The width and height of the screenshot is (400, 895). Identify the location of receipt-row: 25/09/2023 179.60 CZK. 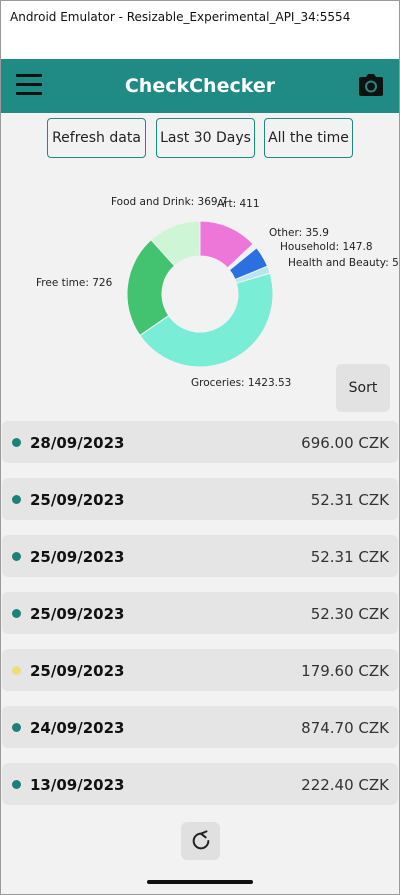
(200, 670).